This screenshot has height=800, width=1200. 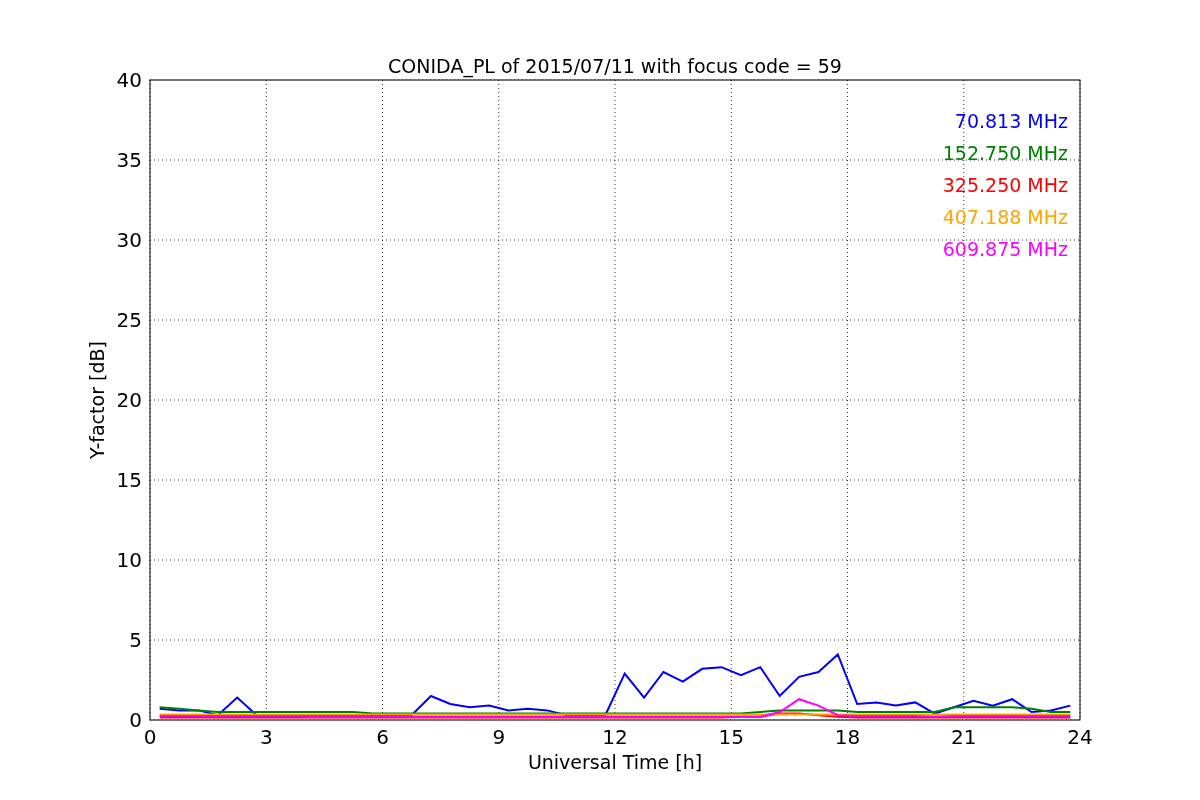 What do you see at coordinates (1080, 737) in the screenshot?
I see `x-tick-label: 24` at bounding box center [1080, 737].